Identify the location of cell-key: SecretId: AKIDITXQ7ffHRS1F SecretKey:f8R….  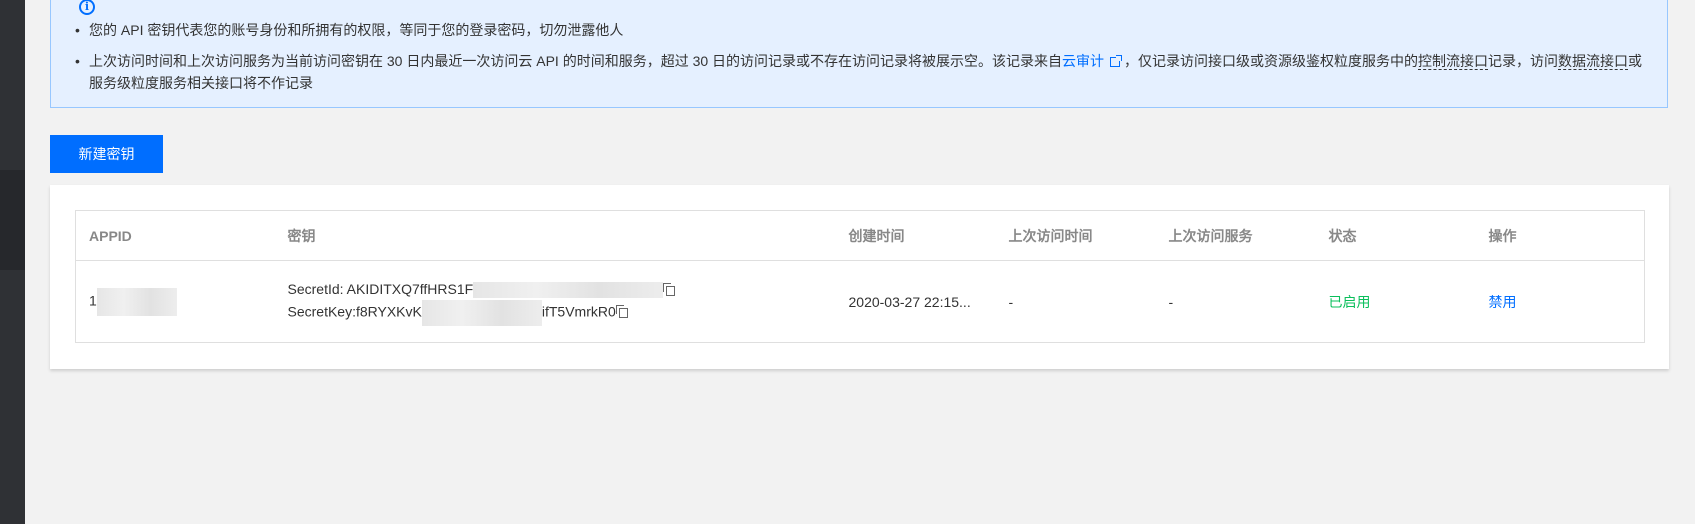
(555, 302).